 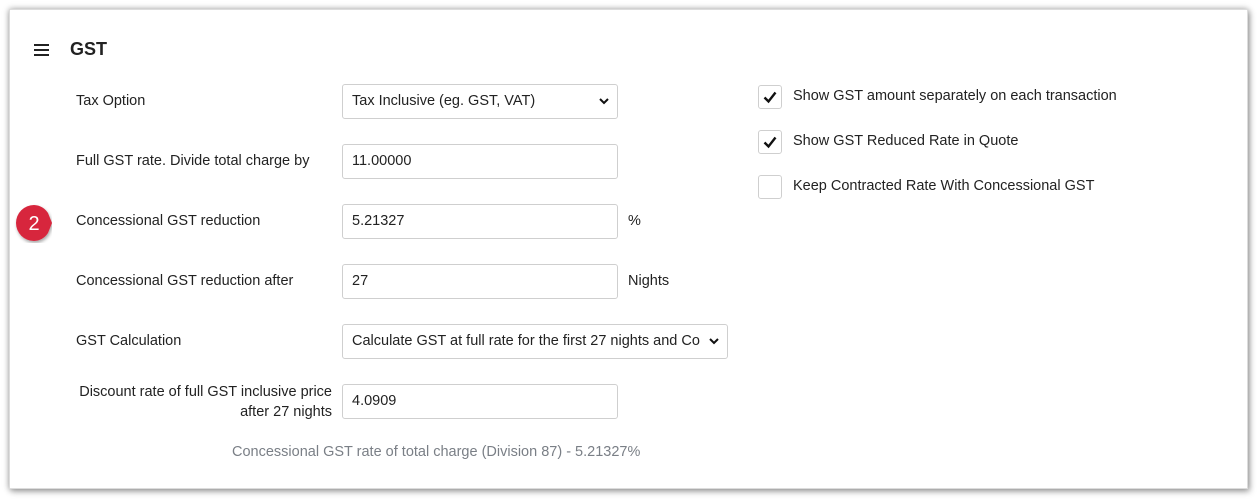 What do you see at coordinates (42, 50) in the screenshot?
I see `hamburger-menu-icon` at bounding box center [42, 50].